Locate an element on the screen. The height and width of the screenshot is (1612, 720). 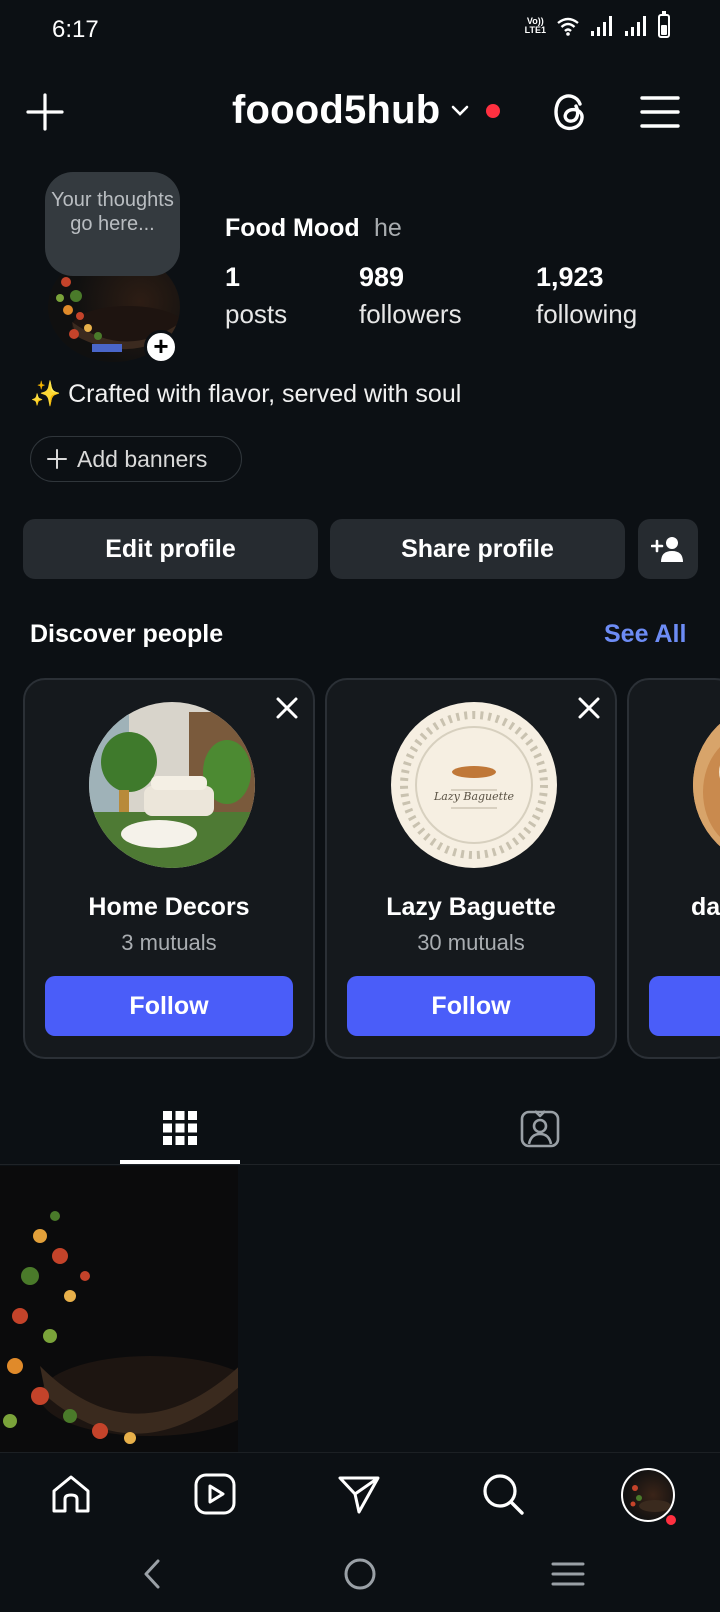
bottom-nav is located at coordinates (360, 1494).